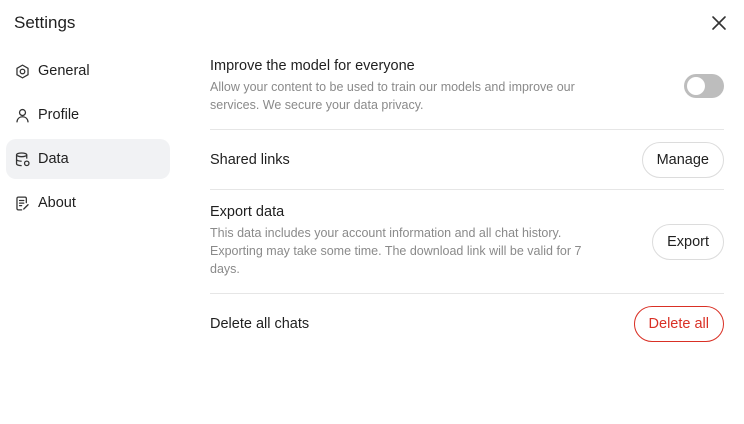 This screenshot has width=744, height=424. I want to click on settings-sidebar: General Profile Data About, so click(88, 139).